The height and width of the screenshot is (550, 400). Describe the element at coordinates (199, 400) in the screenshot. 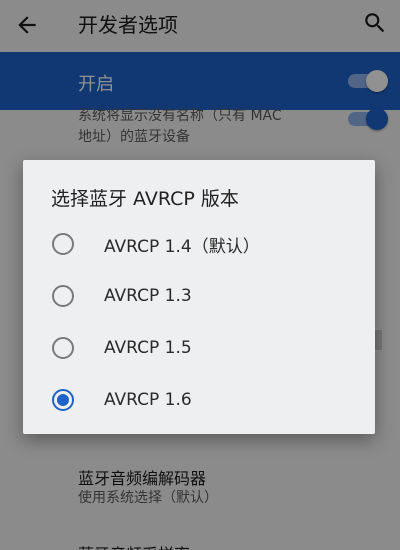

I see `option-avrcp-1-6: AVRCP 1.6` at that location.